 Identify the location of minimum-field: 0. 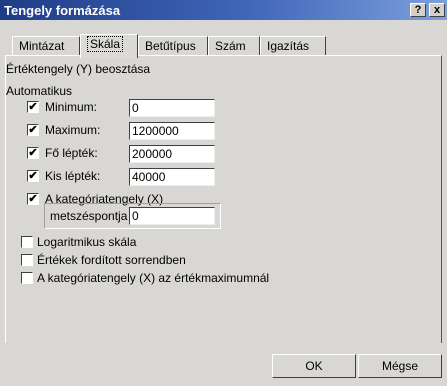
(172, 108).